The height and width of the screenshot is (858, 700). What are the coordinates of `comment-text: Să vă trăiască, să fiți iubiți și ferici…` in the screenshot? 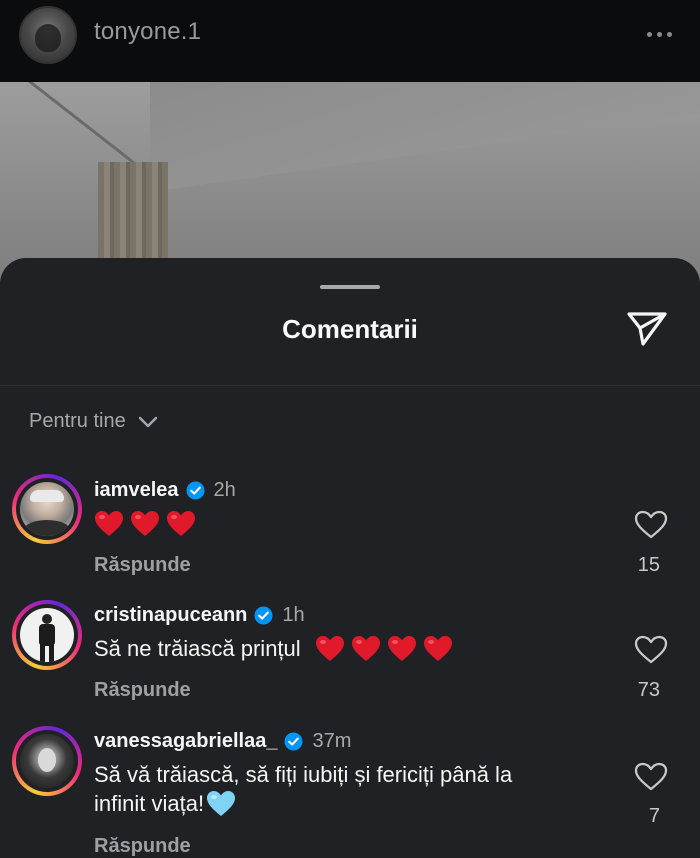 It's located at (303, 789).